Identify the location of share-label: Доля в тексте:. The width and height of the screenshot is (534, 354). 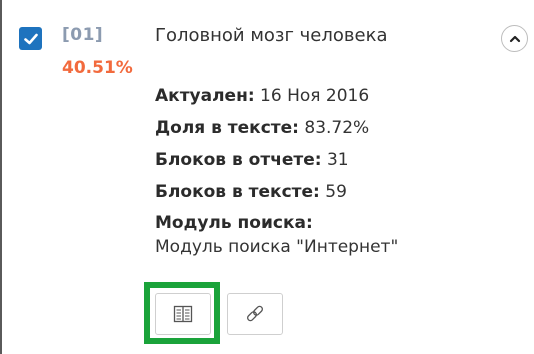
(227, 128).